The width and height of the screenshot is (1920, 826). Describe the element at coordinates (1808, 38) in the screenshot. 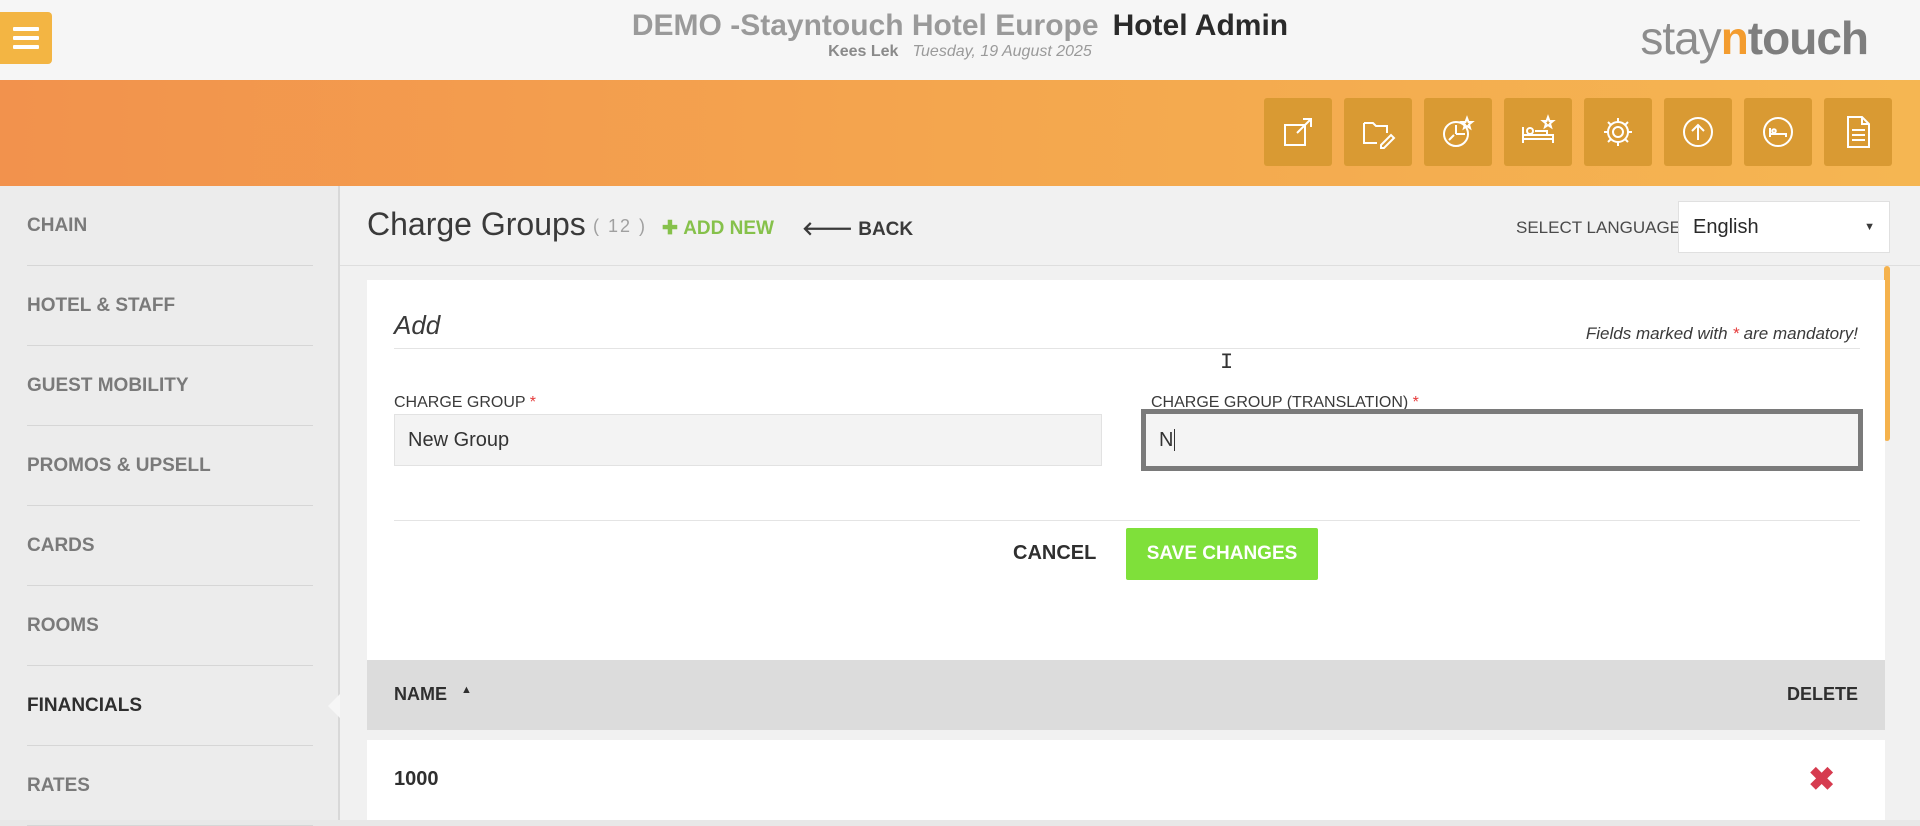

I see `logo-part-touch: touch` at that location.